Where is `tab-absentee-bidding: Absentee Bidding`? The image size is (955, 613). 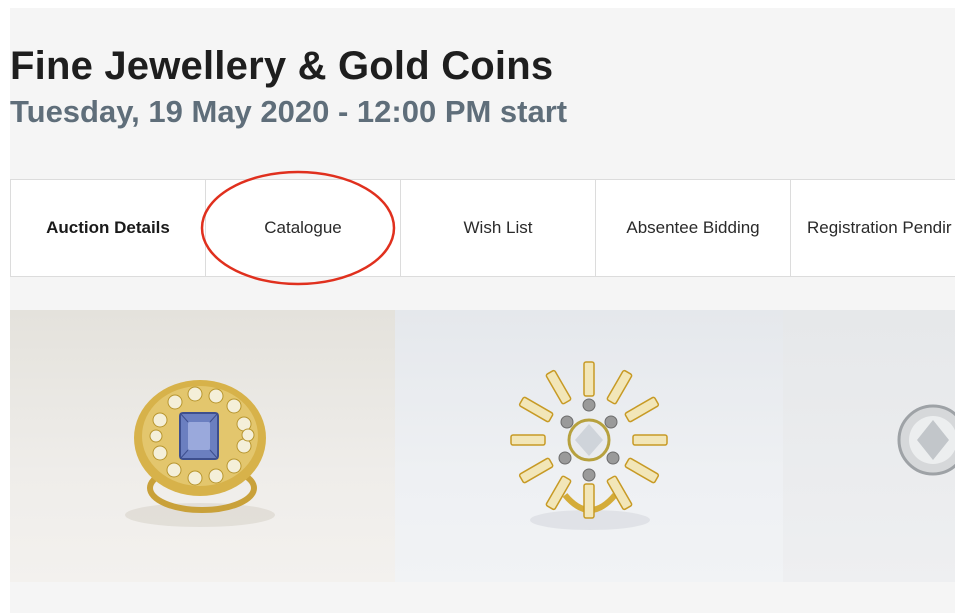 tab-absentee-bidding: Absentee Bidding is located at coordinates (692, 228).